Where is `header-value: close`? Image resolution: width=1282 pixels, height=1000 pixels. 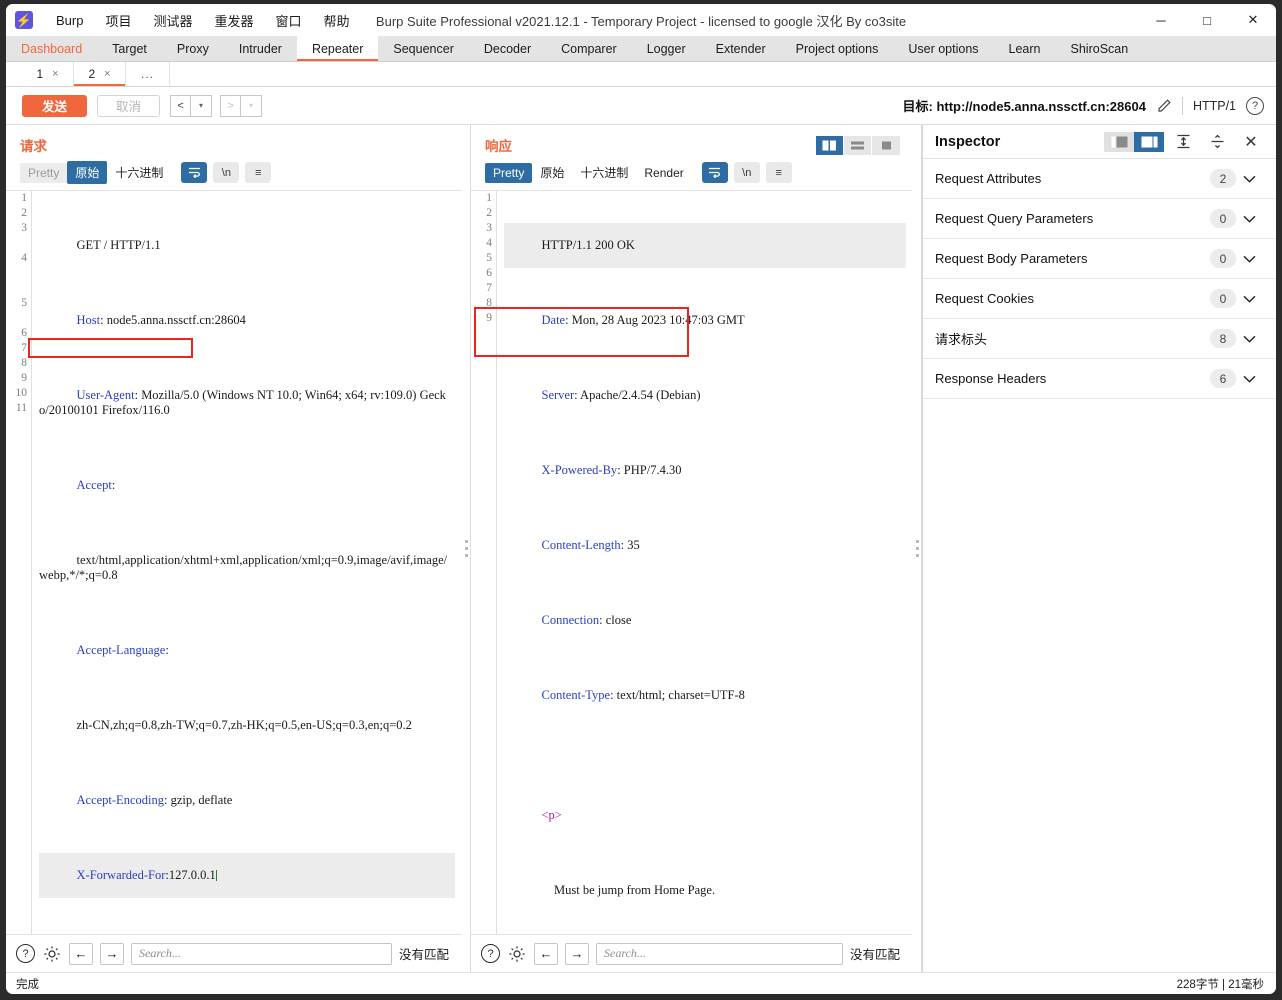 header-value: close is located at coordinates (617, 620).